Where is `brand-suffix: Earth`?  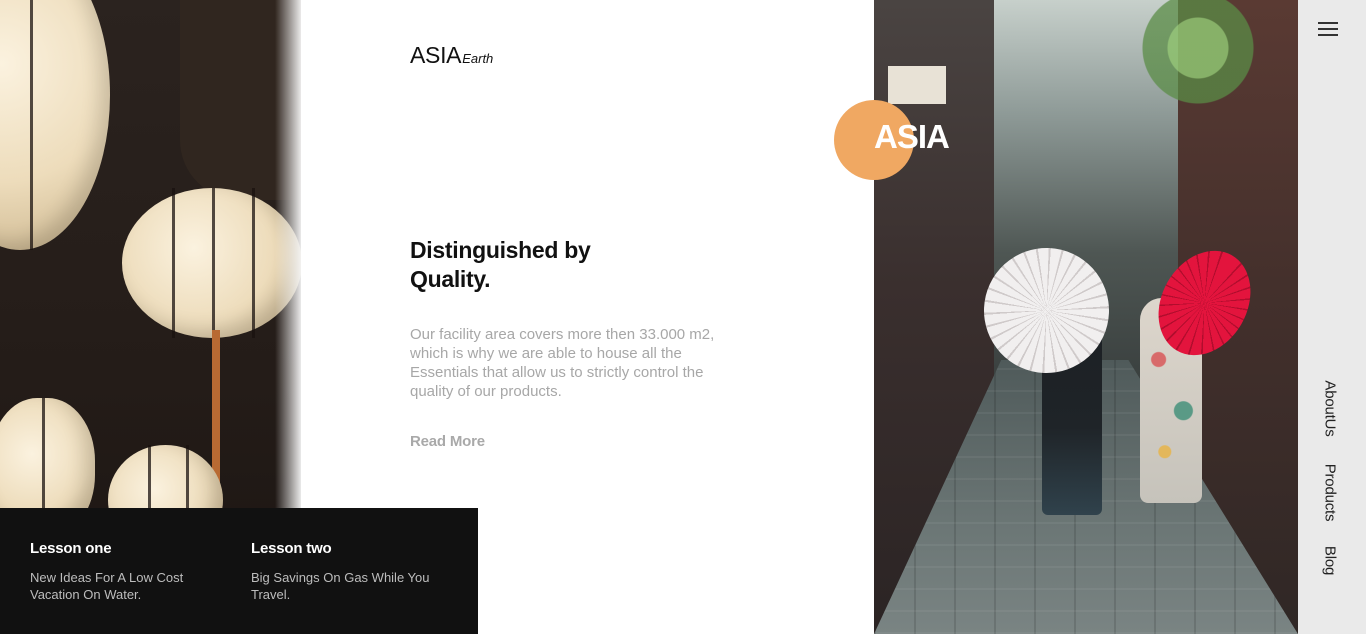
brand-suffix: Earth is located at coordinates (478, 58).